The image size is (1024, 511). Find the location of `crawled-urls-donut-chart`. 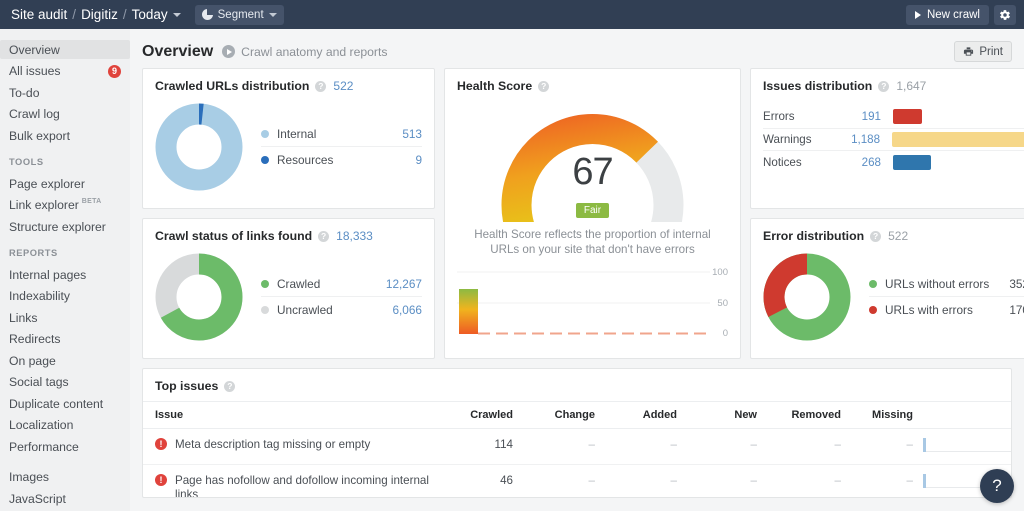

crawled-urls-donut-chart is located at coordinates (199, 147).